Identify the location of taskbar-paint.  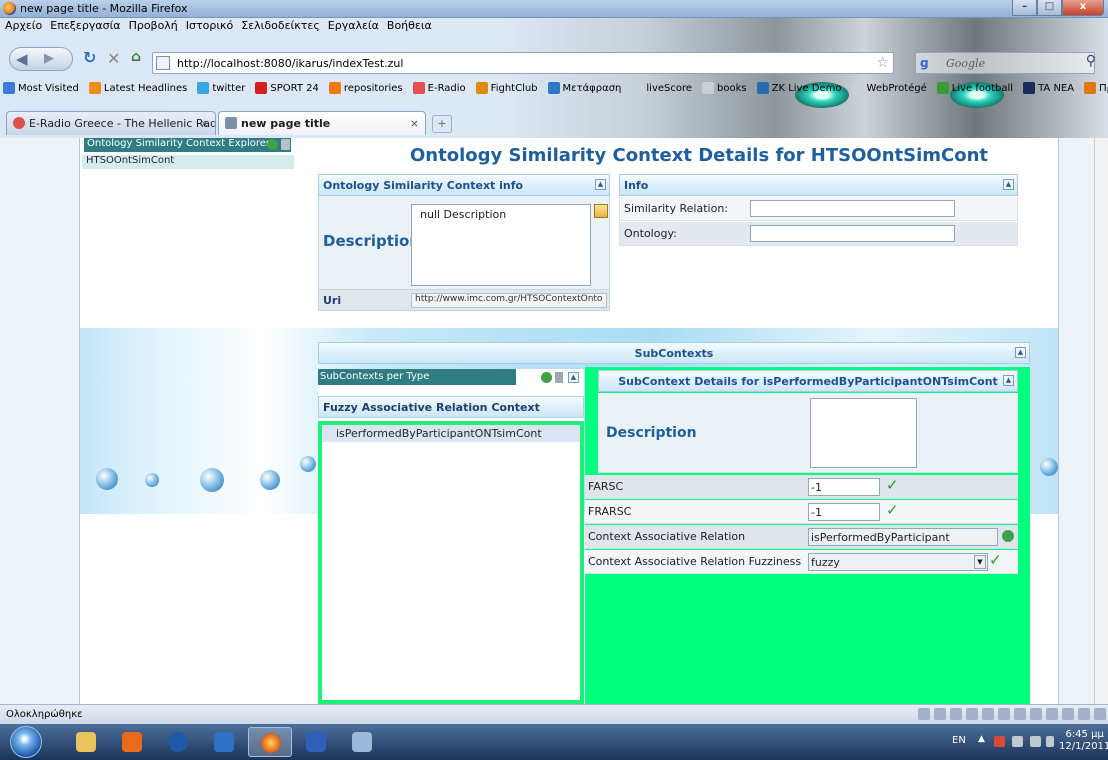
(362, 742).